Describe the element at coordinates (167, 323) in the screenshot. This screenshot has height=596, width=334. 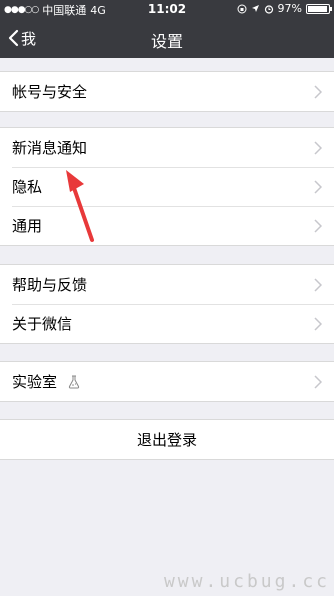
I see `settings-item-about-wechat: 关于微信` at that location.